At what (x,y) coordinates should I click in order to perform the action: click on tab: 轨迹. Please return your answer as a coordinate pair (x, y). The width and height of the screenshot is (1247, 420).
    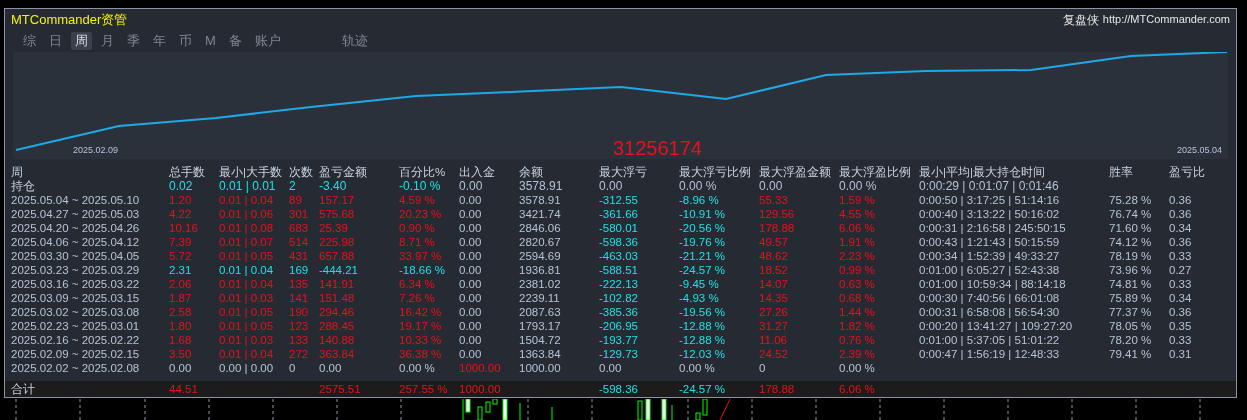
    Looking at the image, I should click on (354, 40).